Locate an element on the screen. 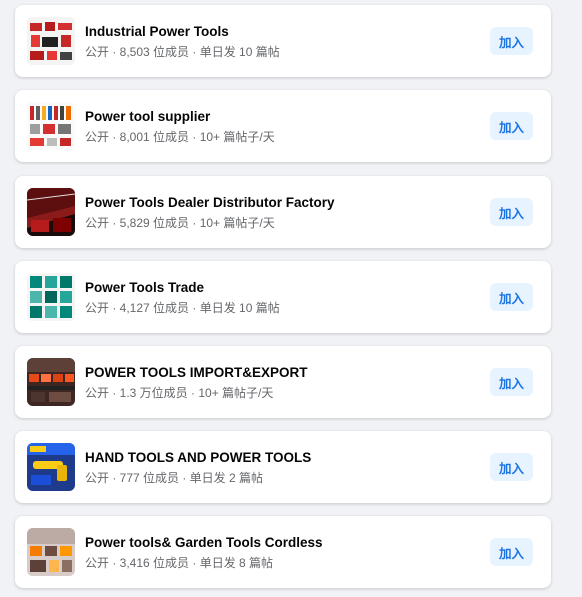 The width and height of the screenshot is (582, 597). group-name: POWER TOOLS IMPORT&EXPORT is located at coordinates (275, 372).